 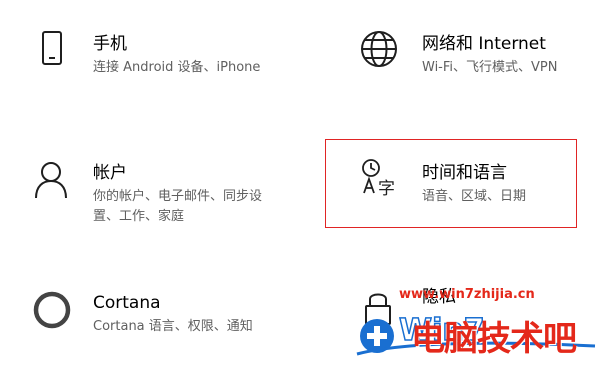 What do you see at coordinates (467, 294) in the screenshot?
I see `watermark-url: www.win7zhijia.cn` at bounding box center [467, 294].